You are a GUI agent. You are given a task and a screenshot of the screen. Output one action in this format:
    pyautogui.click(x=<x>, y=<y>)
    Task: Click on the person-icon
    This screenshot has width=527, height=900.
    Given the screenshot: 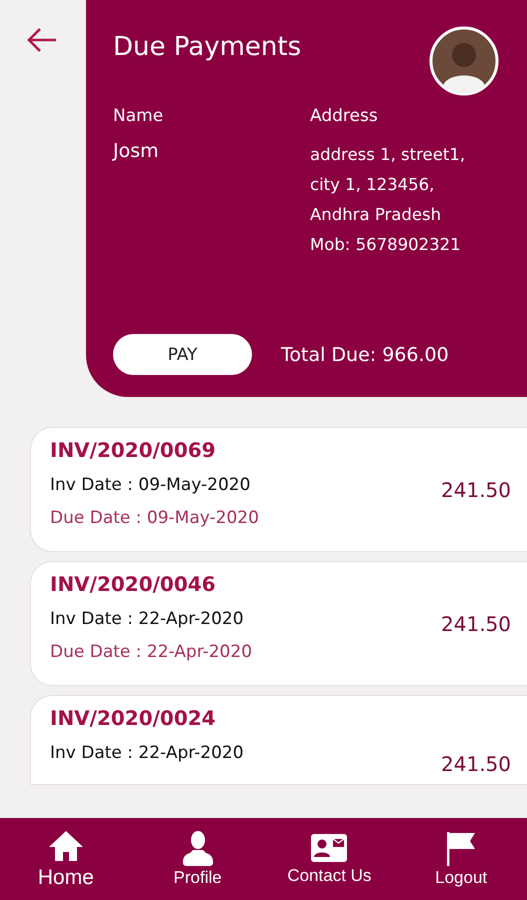 What is the action you would take?
    pyautogui.click(x=197, y=848)
    